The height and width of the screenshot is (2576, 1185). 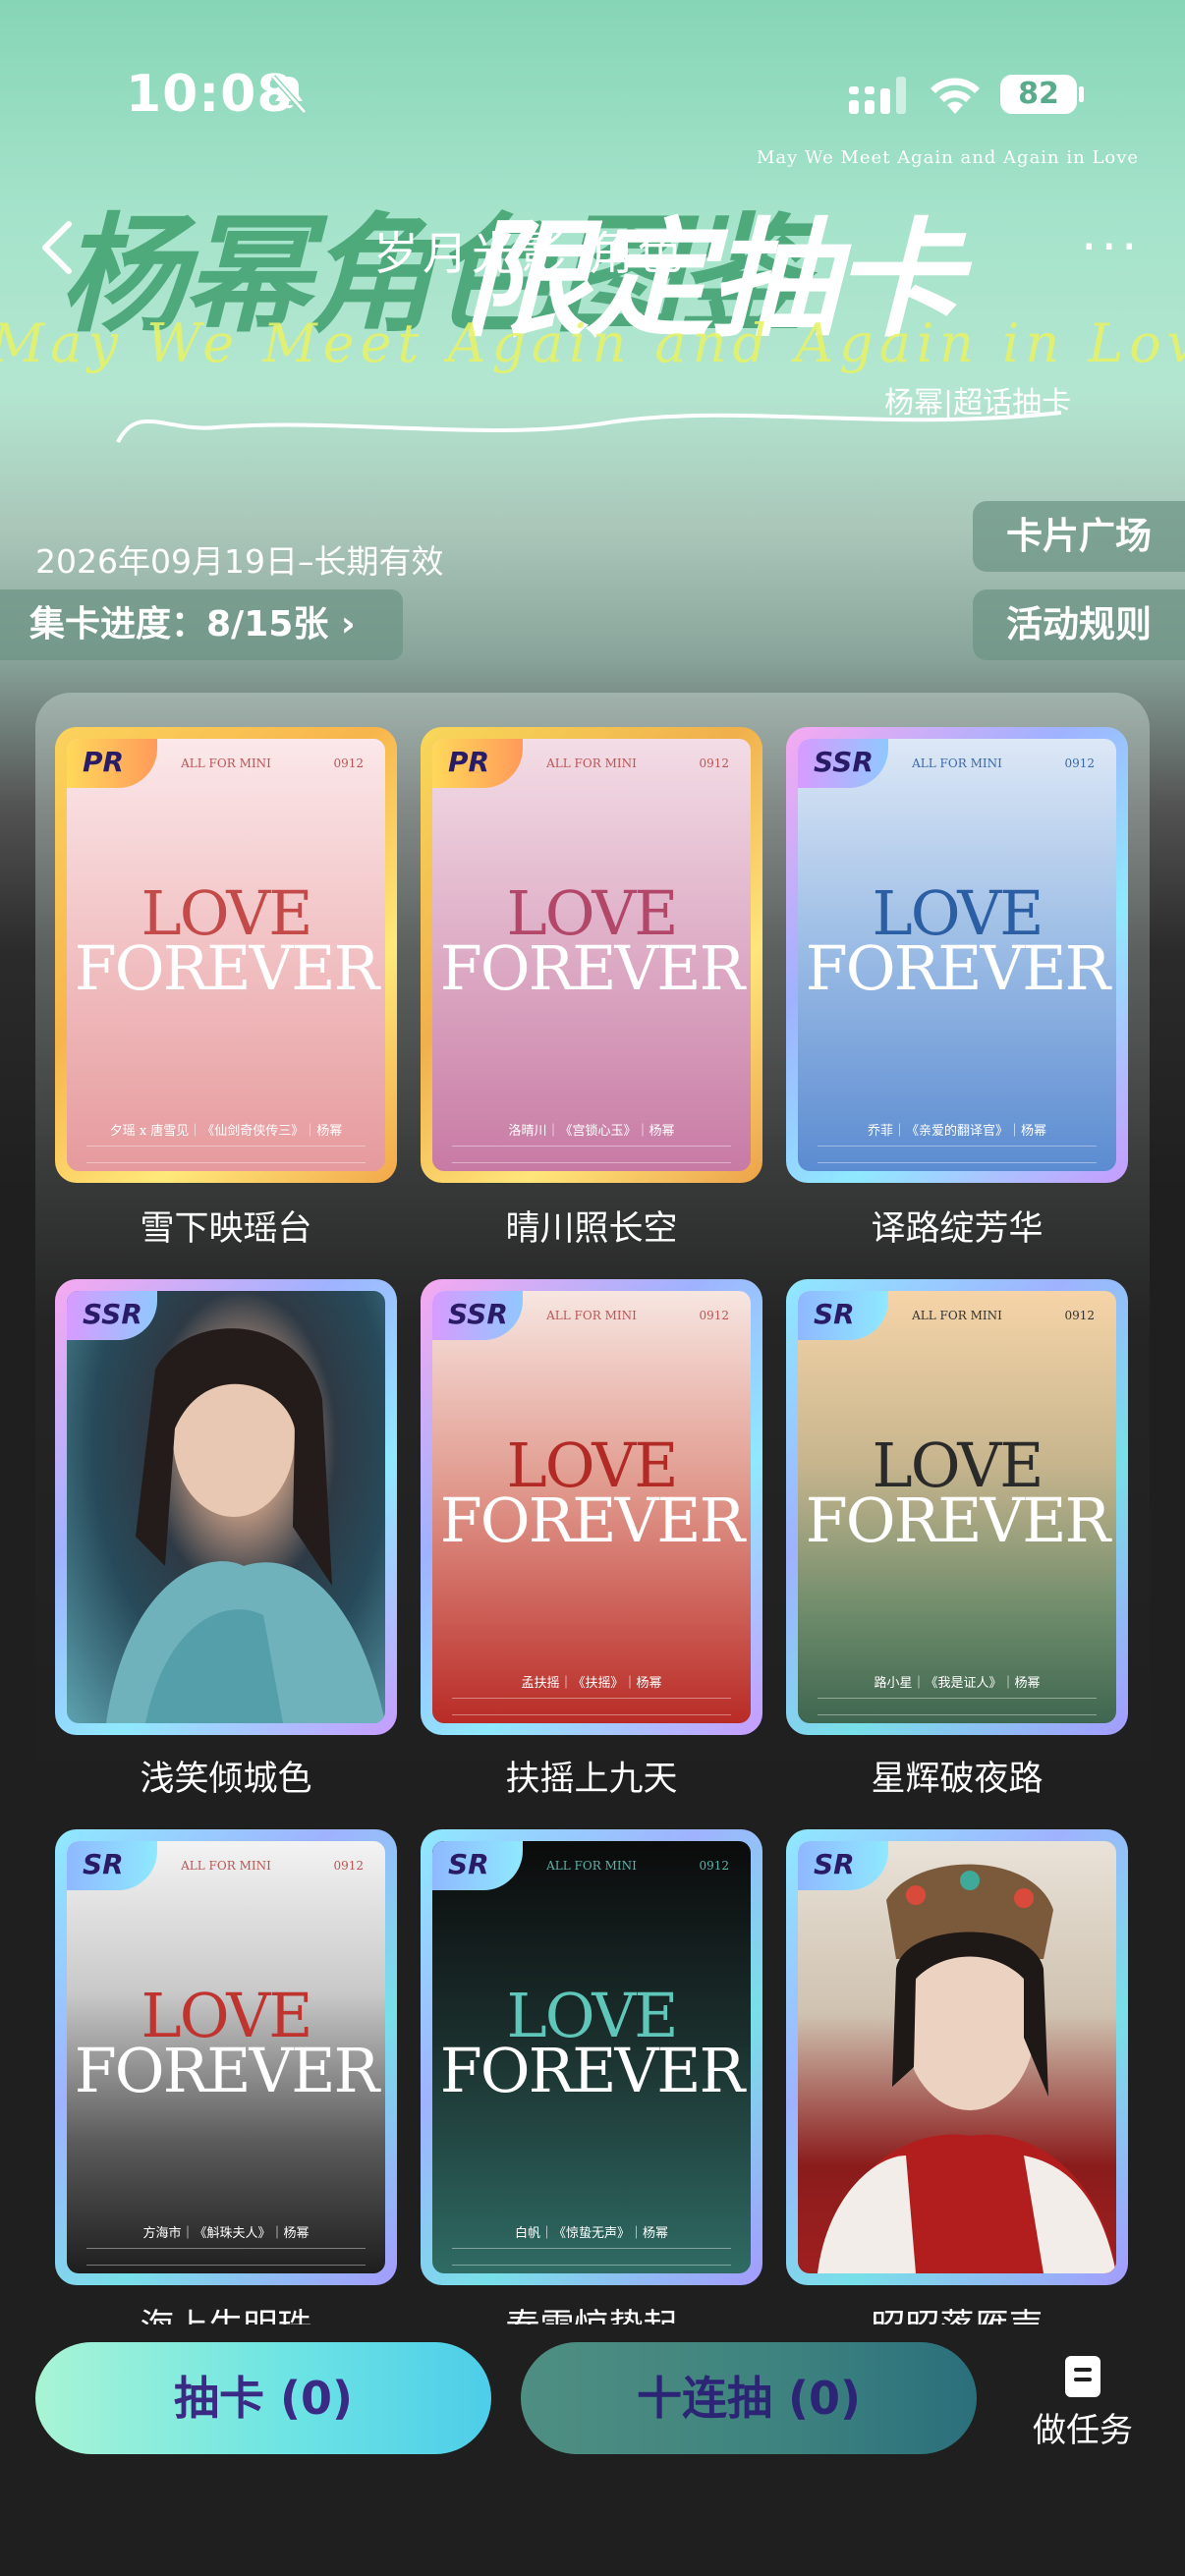 What do you see at coordinates (263, 2398) in the screenshot?
I see `draw-card-button: 抽卡 (0)` at bounding box center [263, 2398].